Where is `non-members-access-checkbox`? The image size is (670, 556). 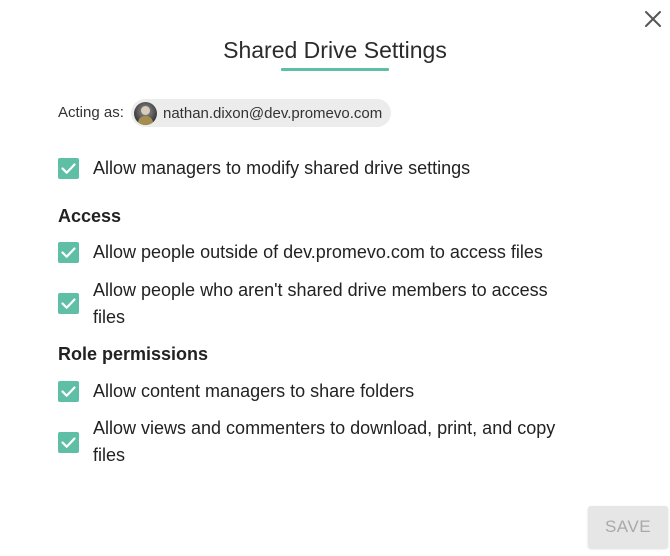
non-members-access-checkbox is located at coordinates (68, 303).